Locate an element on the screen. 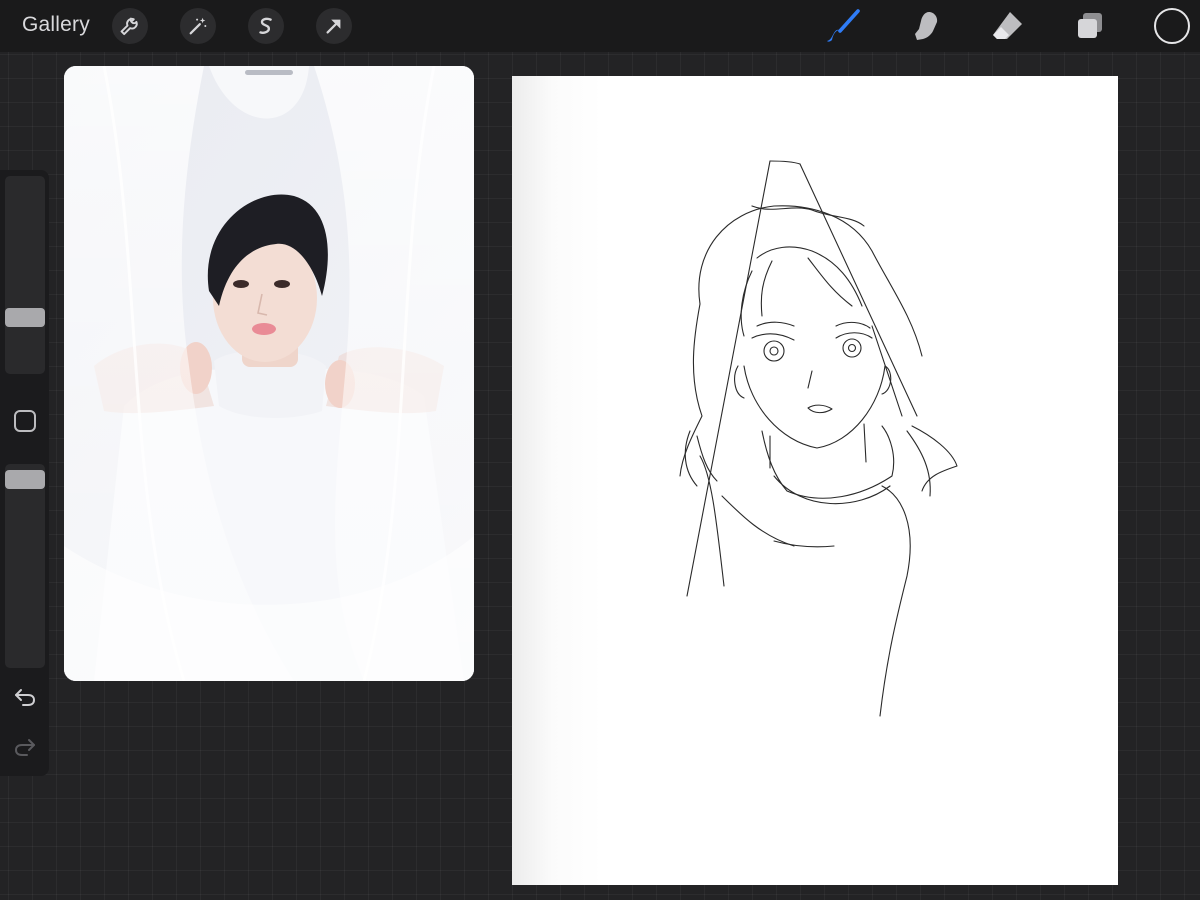 The image size is (1200, 900). smudge-tool-button is located at coordinates (926, 26).